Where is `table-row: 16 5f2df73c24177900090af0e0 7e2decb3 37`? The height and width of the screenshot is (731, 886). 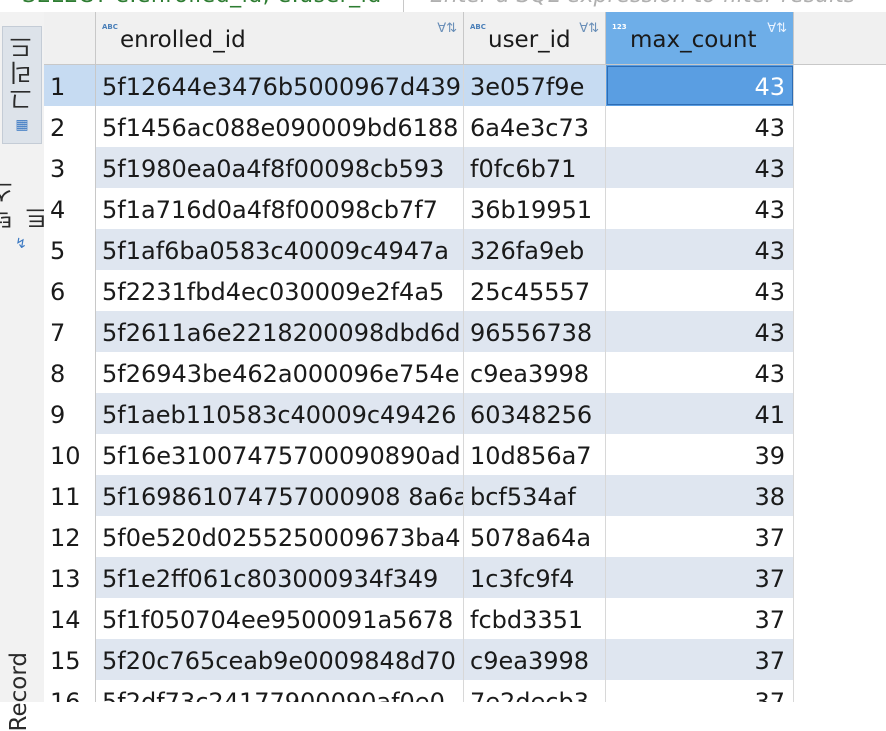
table-row: 16 5f2df73c24177900090af0e0 7e2decb3 37 is located at coordinates (419, 691).